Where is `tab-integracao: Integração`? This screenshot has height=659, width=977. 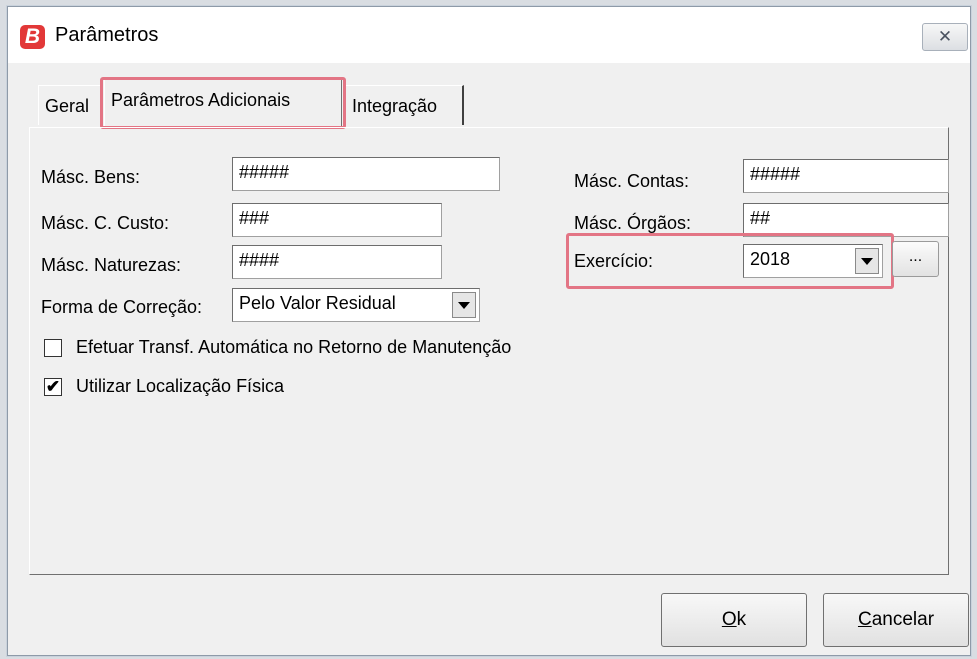
tab-integracao: Integração is located at coordinates (405, 105).